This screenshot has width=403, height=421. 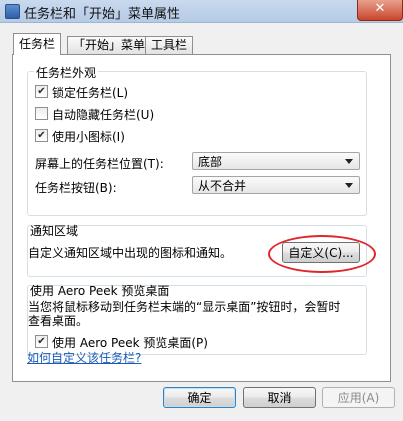 I want to click on taskbar-position-value: 底部, so click(x=210, y=162).